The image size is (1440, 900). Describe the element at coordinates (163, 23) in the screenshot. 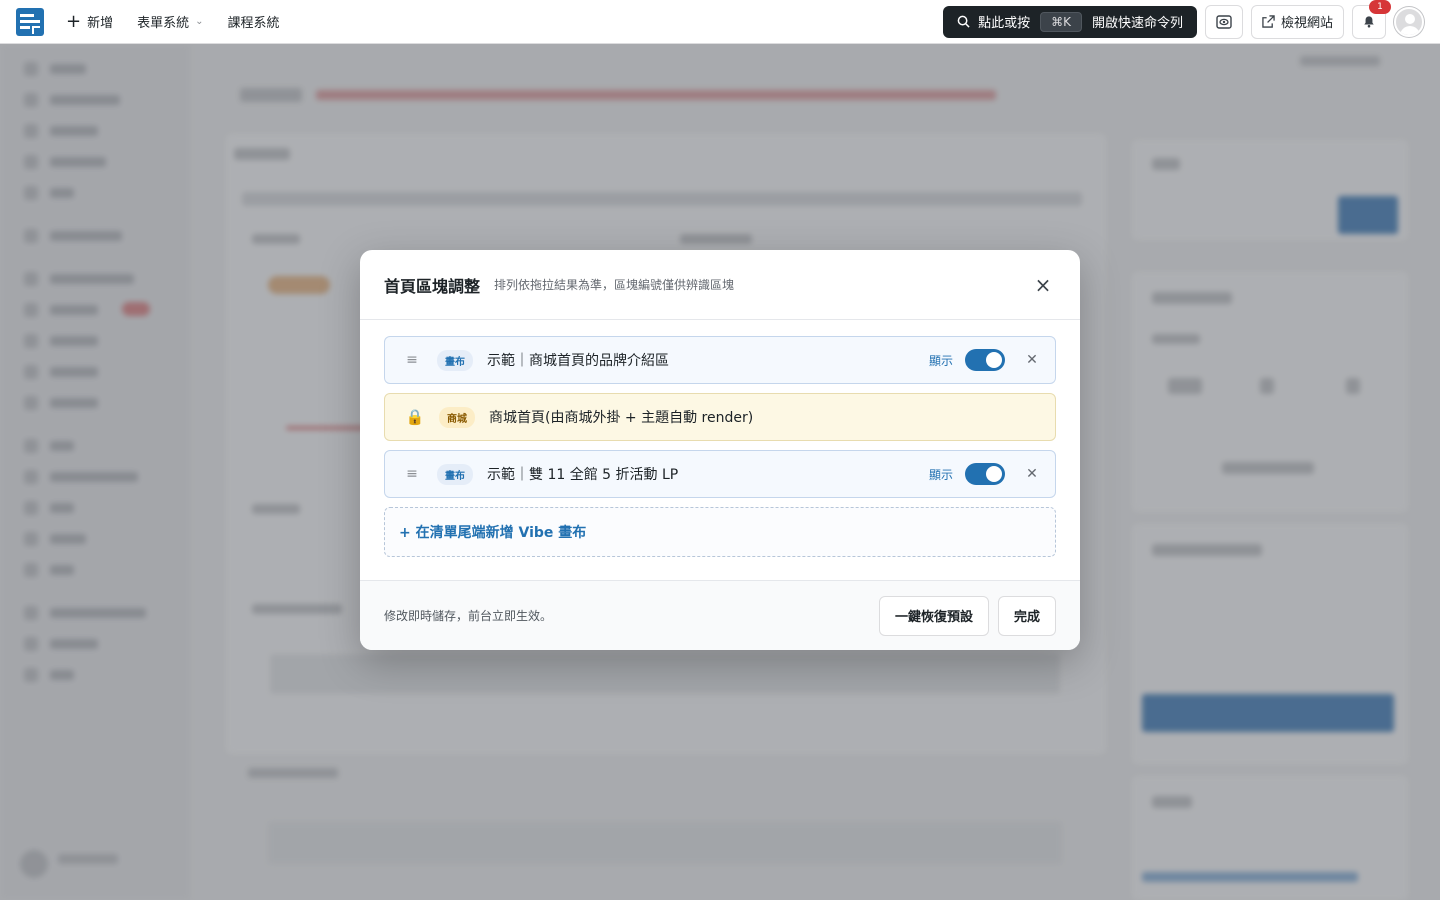

I see `forms-menu-label: 表單系統` at that location.